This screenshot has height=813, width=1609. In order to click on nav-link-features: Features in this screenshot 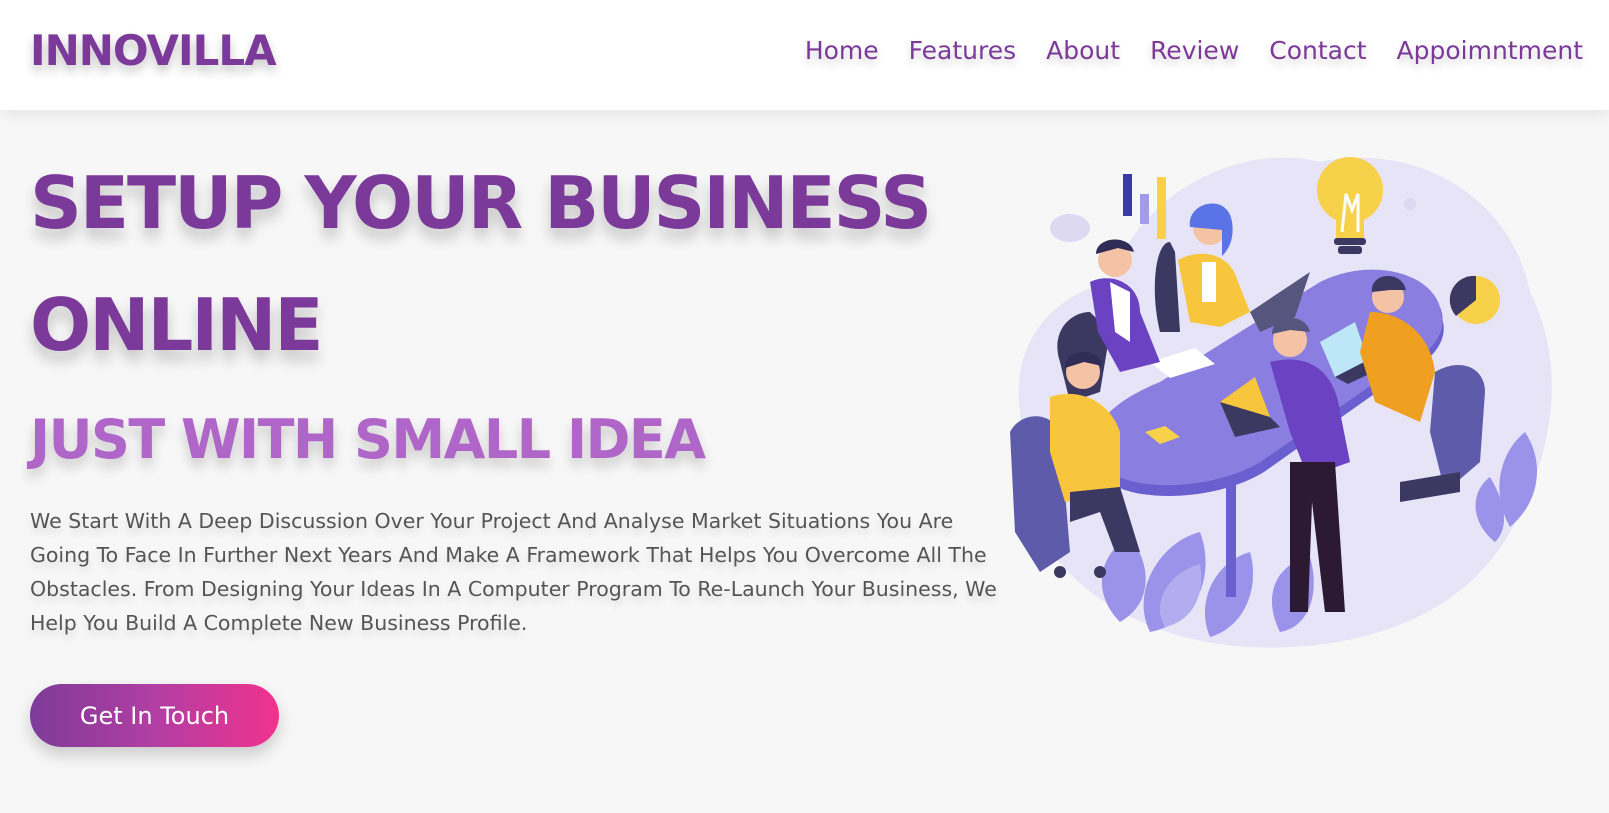, I will do `click(963, 50)`.